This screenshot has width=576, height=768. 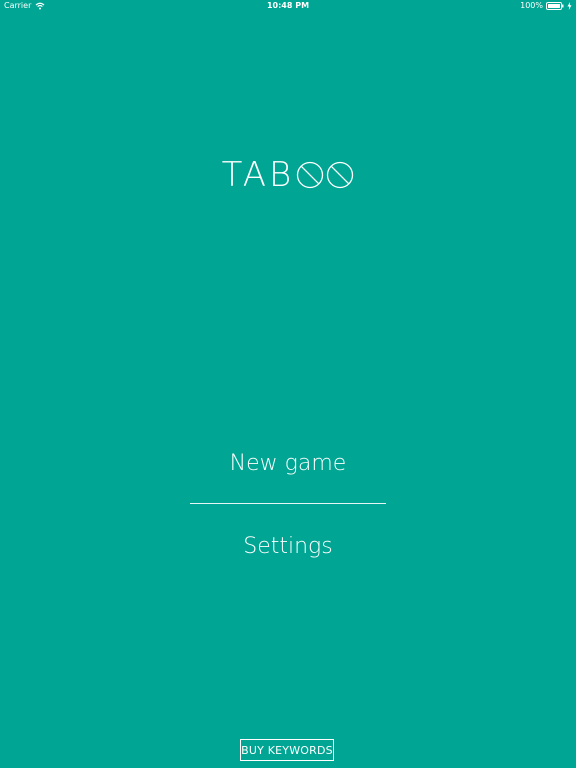 I want to click on app-title: TAB, so click(x=288, y=175).